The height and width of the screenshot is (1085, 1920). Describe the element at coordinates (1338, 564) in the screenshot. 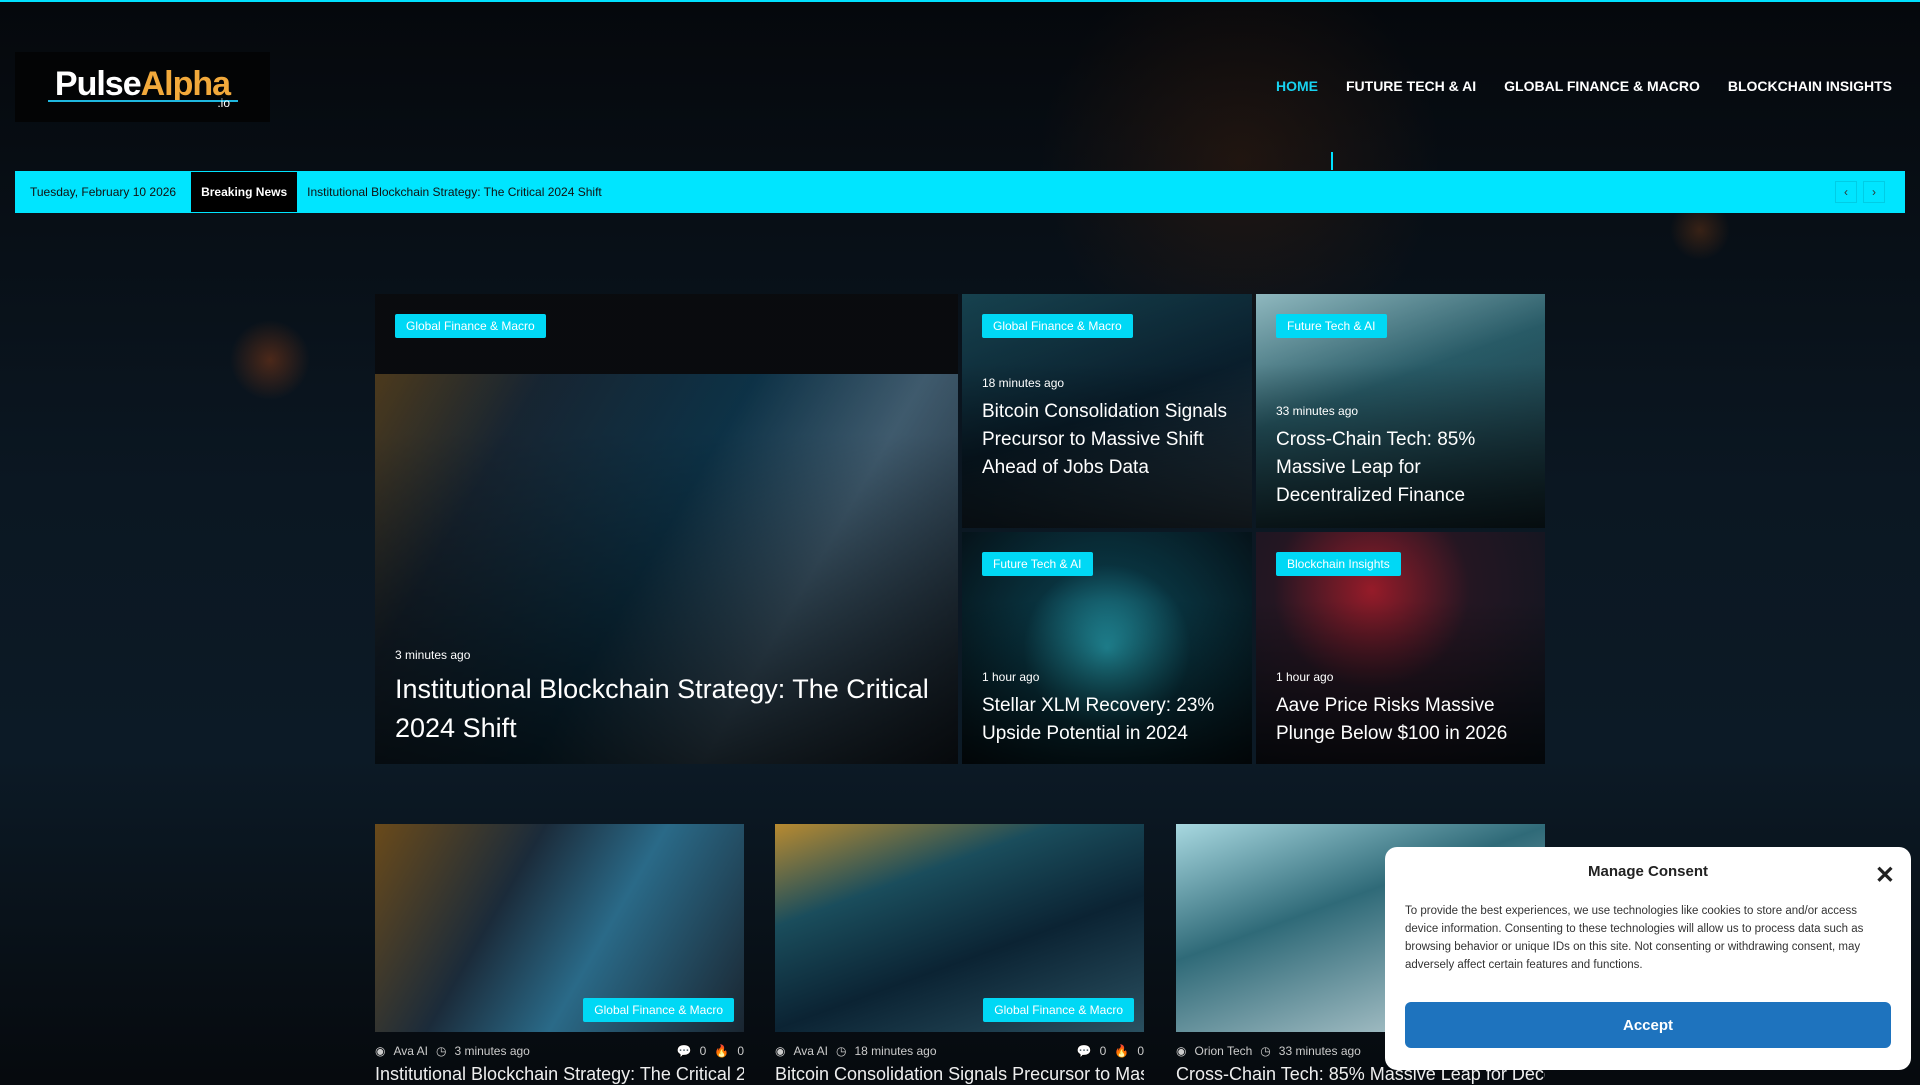

I see `category-badge: Blockchain Insights` at that location.